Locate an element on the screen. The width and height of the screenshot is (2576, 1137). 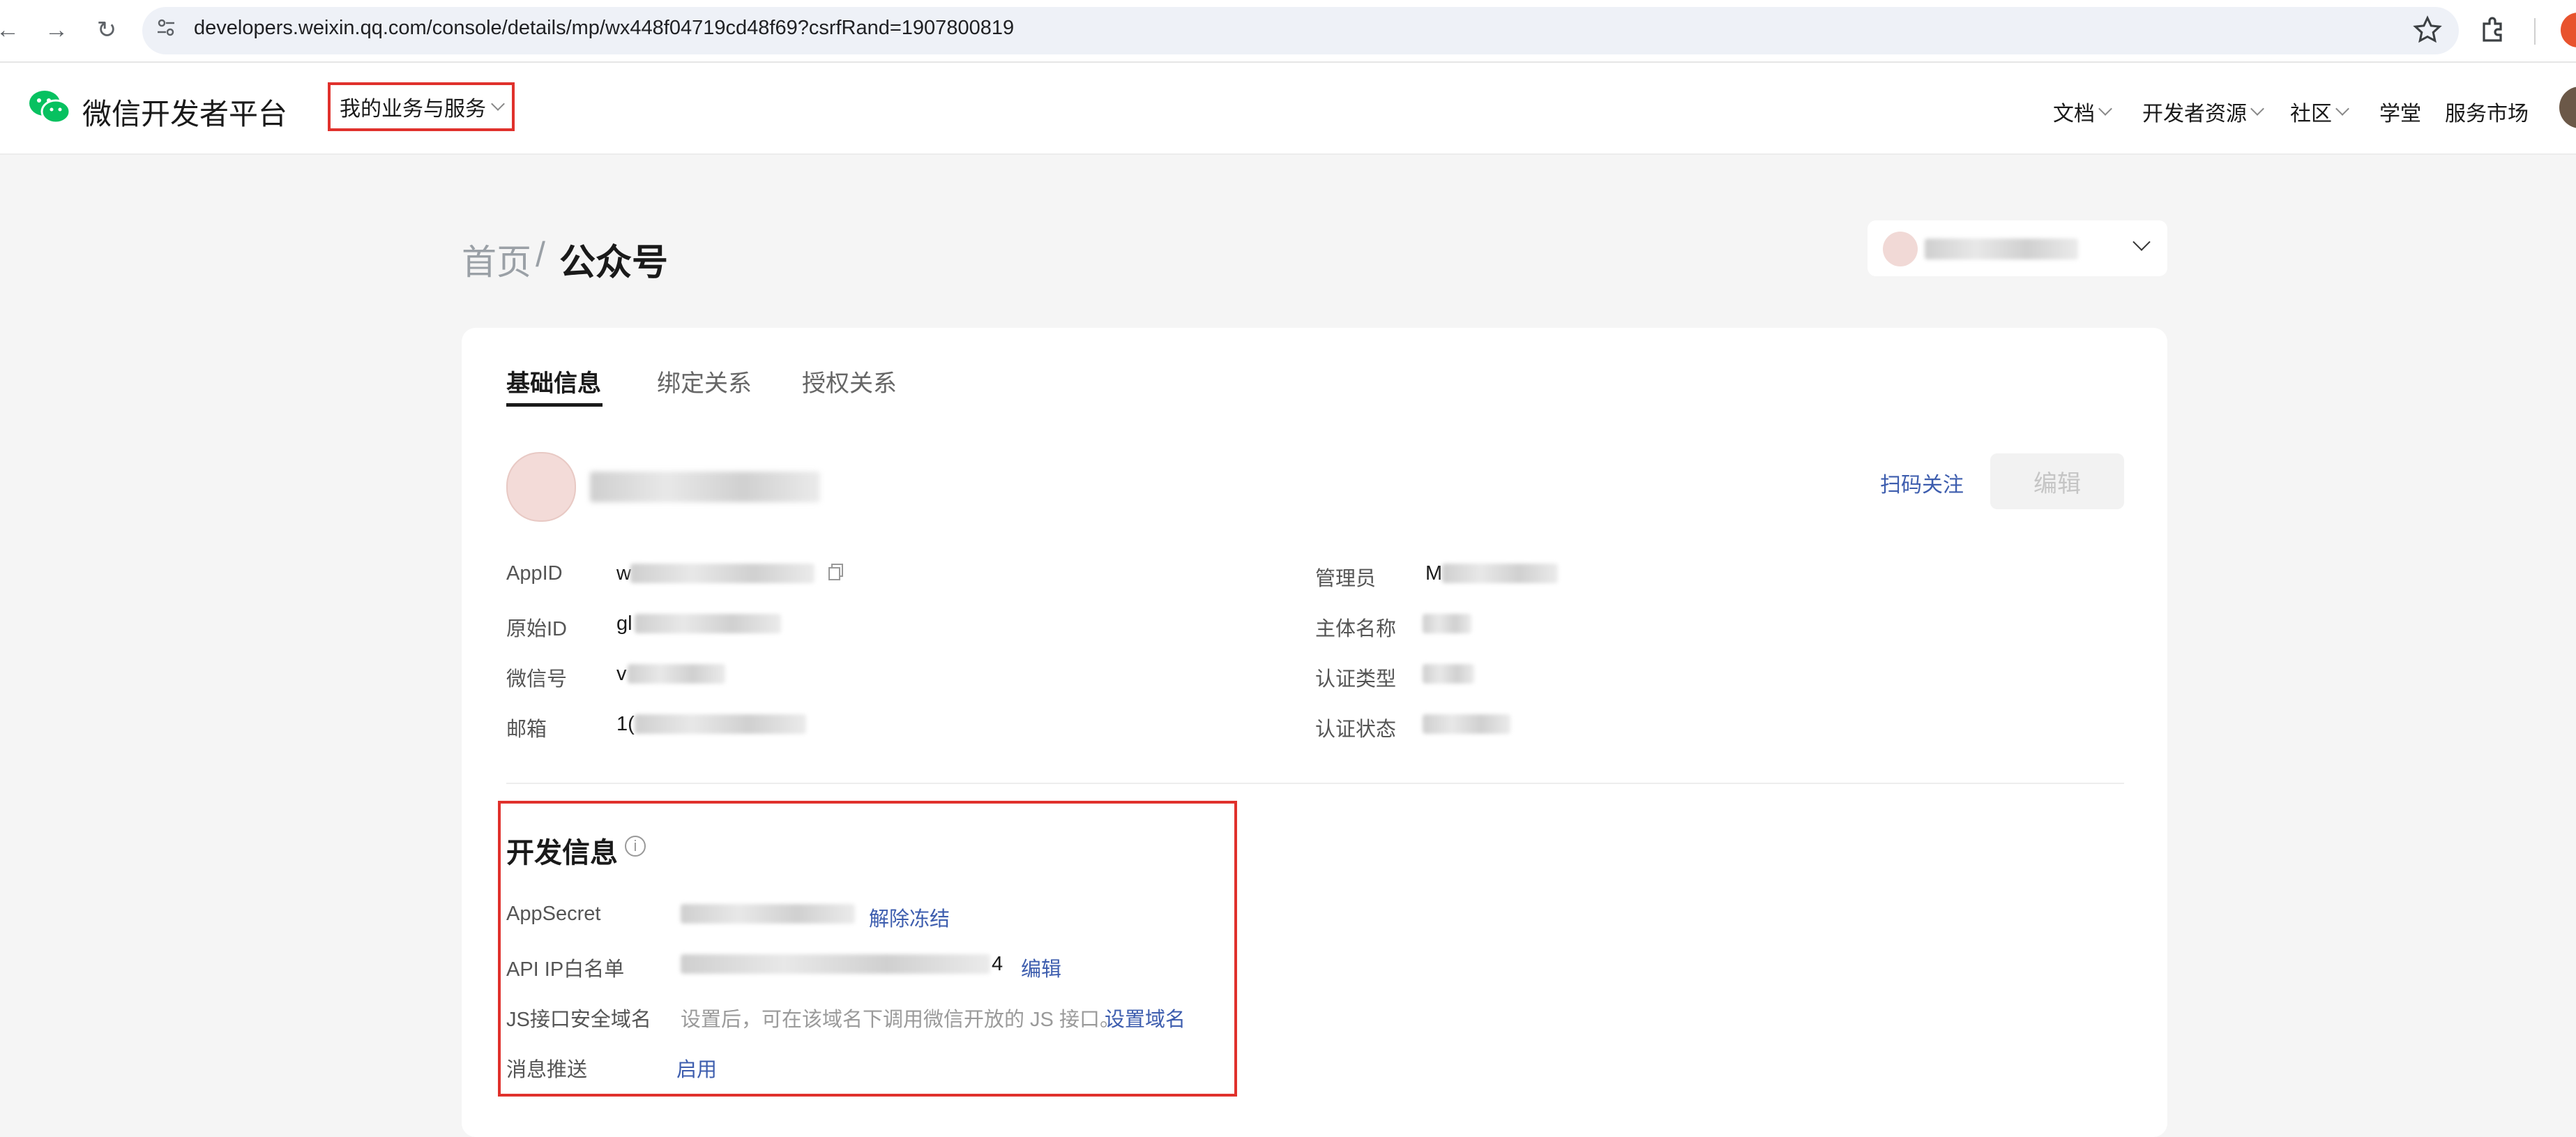
wechat-logo-icon is located at coordinates (49, 107).